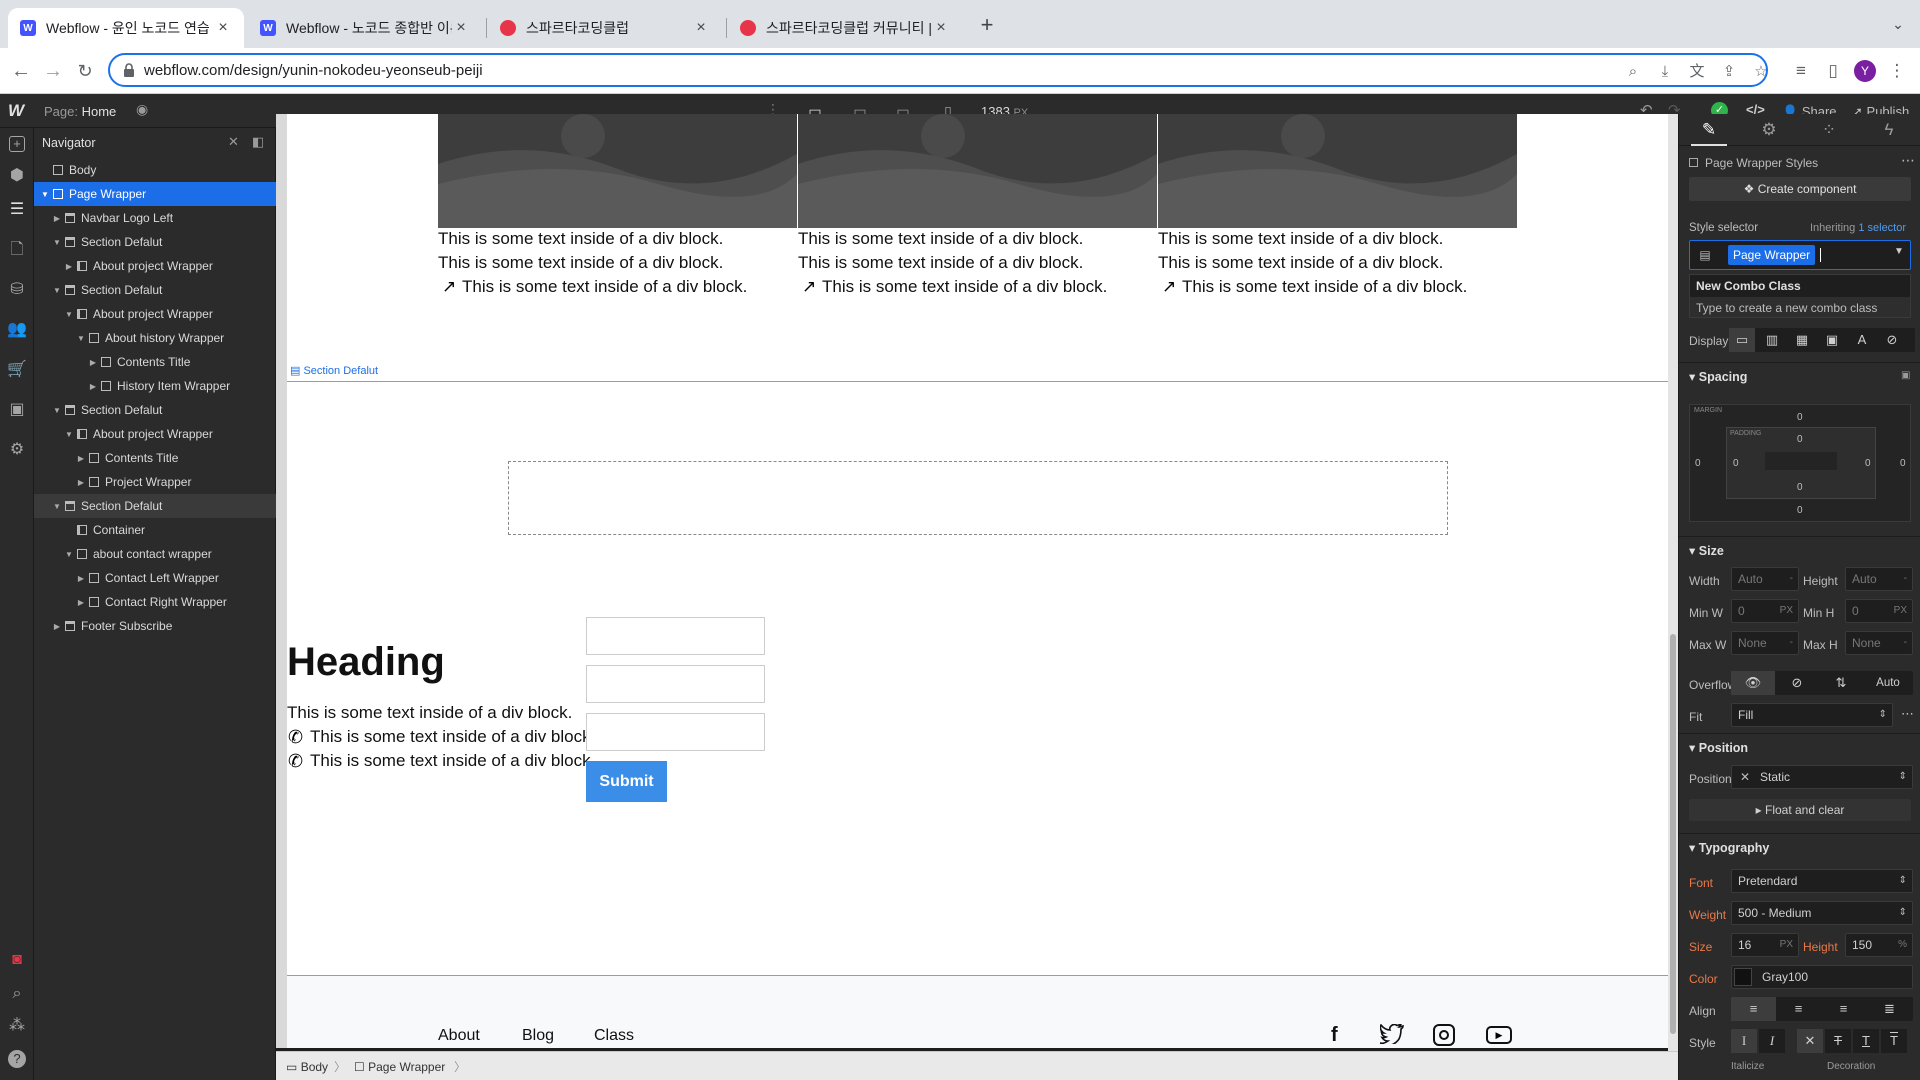  Describe the element at coordinates (16, 111) in the screenshot. I see `webflow-logo-icon: W` at that location.